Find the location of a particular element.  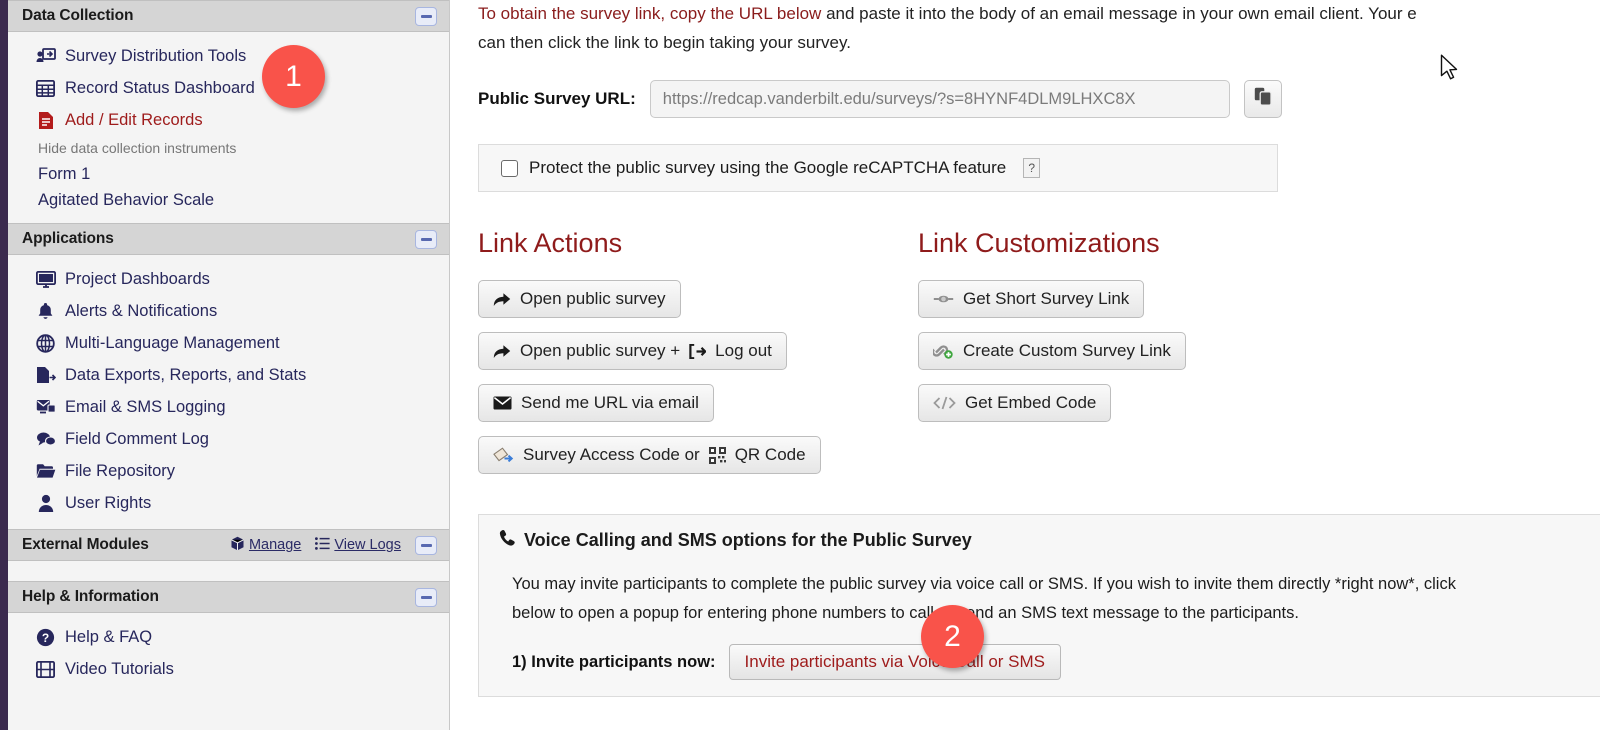

ticket-icon is located at coordinates (503, 455).